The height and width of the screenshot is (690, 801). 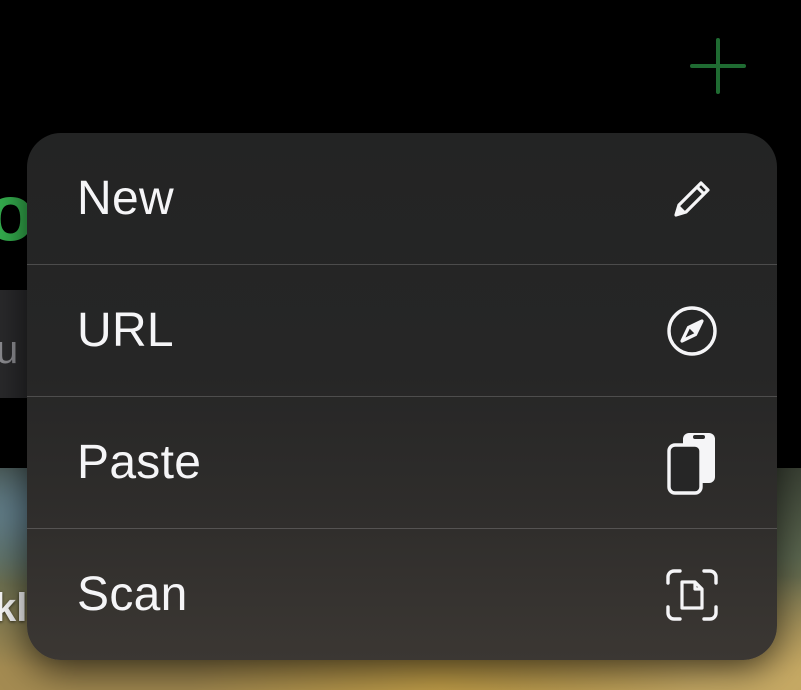 I want to click on menu-item-label: Paste, so click(x=139, y=462).